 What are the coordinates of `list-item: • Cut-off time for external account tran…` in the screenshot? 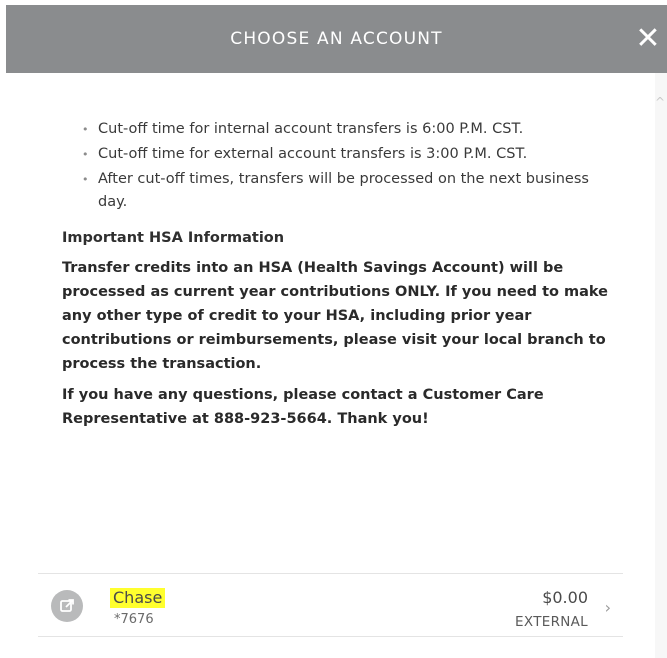 It's located at (351, 154).